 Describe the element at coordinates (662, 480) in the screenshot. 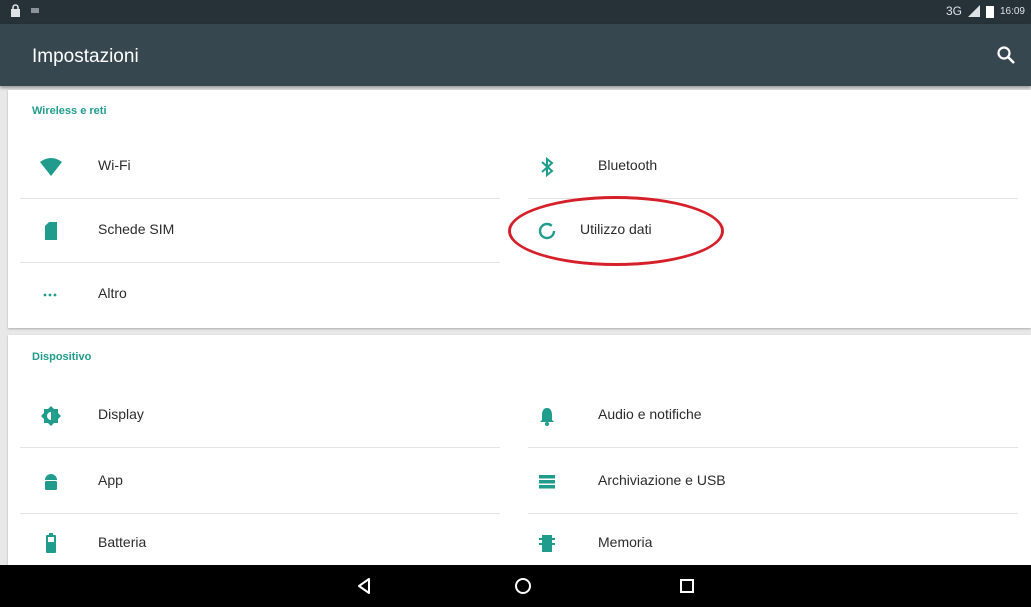

I see `settings-item-label: Archiviazione e USB` at that location.